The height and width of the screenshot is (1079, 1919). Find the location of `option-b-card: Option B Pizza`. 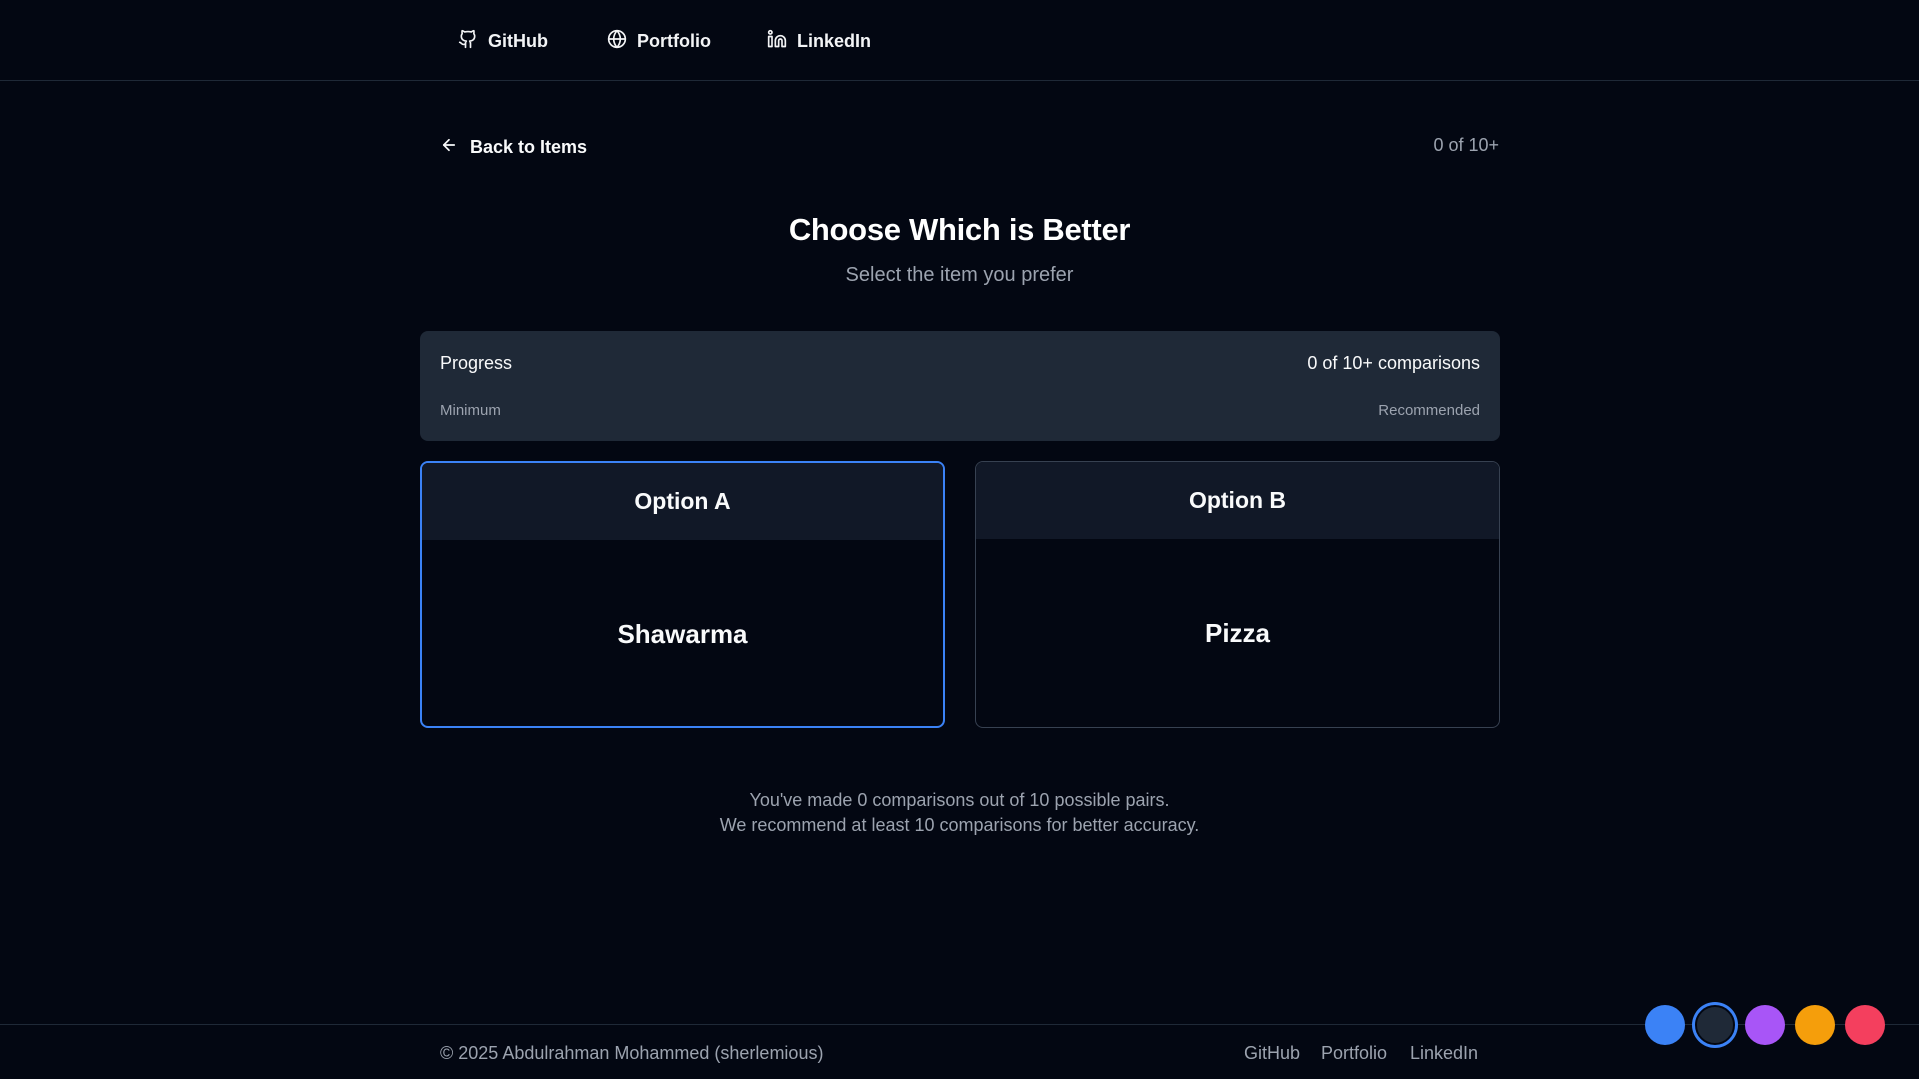

option-b-card: Option B Pizza is located at coordinates (1237, 594).